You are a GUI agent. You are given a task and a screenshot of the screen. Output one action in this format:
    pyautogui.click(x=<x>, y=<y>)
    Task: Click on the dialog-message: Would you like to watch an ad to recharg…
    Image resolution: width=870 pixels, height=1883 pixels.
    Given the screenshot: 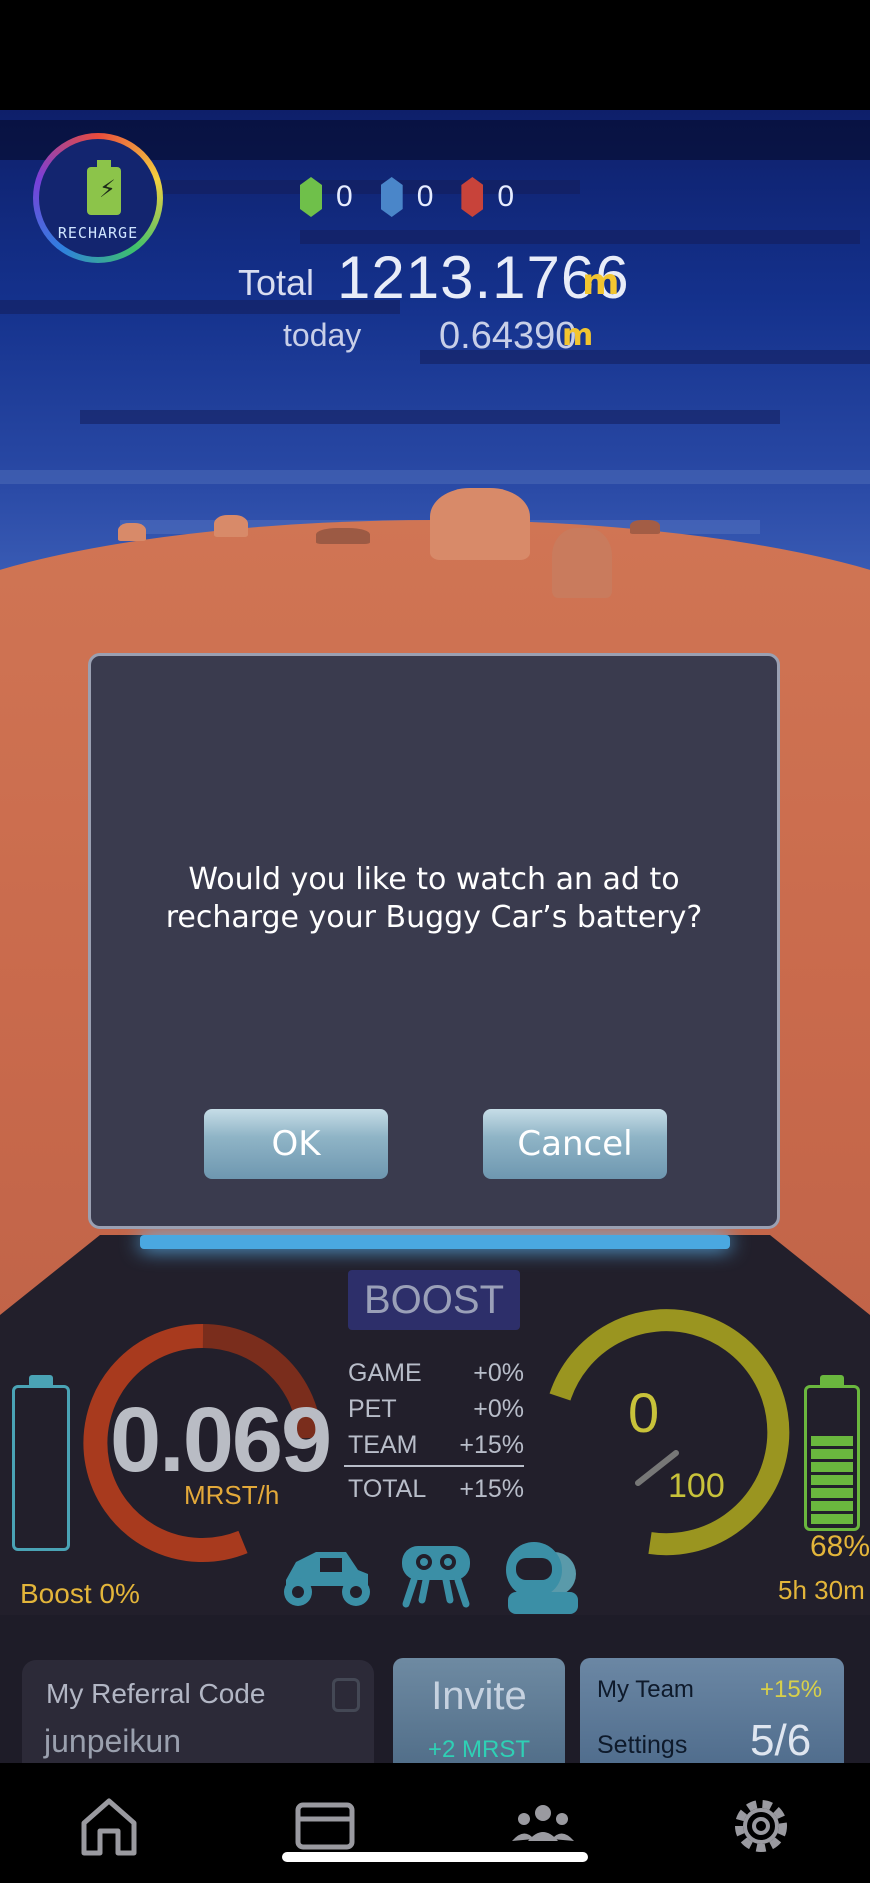 What is the action you would take?
    pyautogui.click(x=434, y=898)
    